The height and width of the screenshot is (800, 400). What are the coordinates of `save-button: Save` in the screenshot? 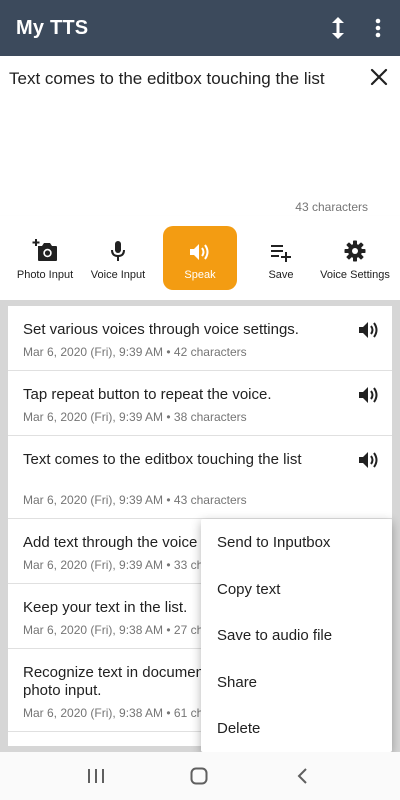 It's located at (281, 258).